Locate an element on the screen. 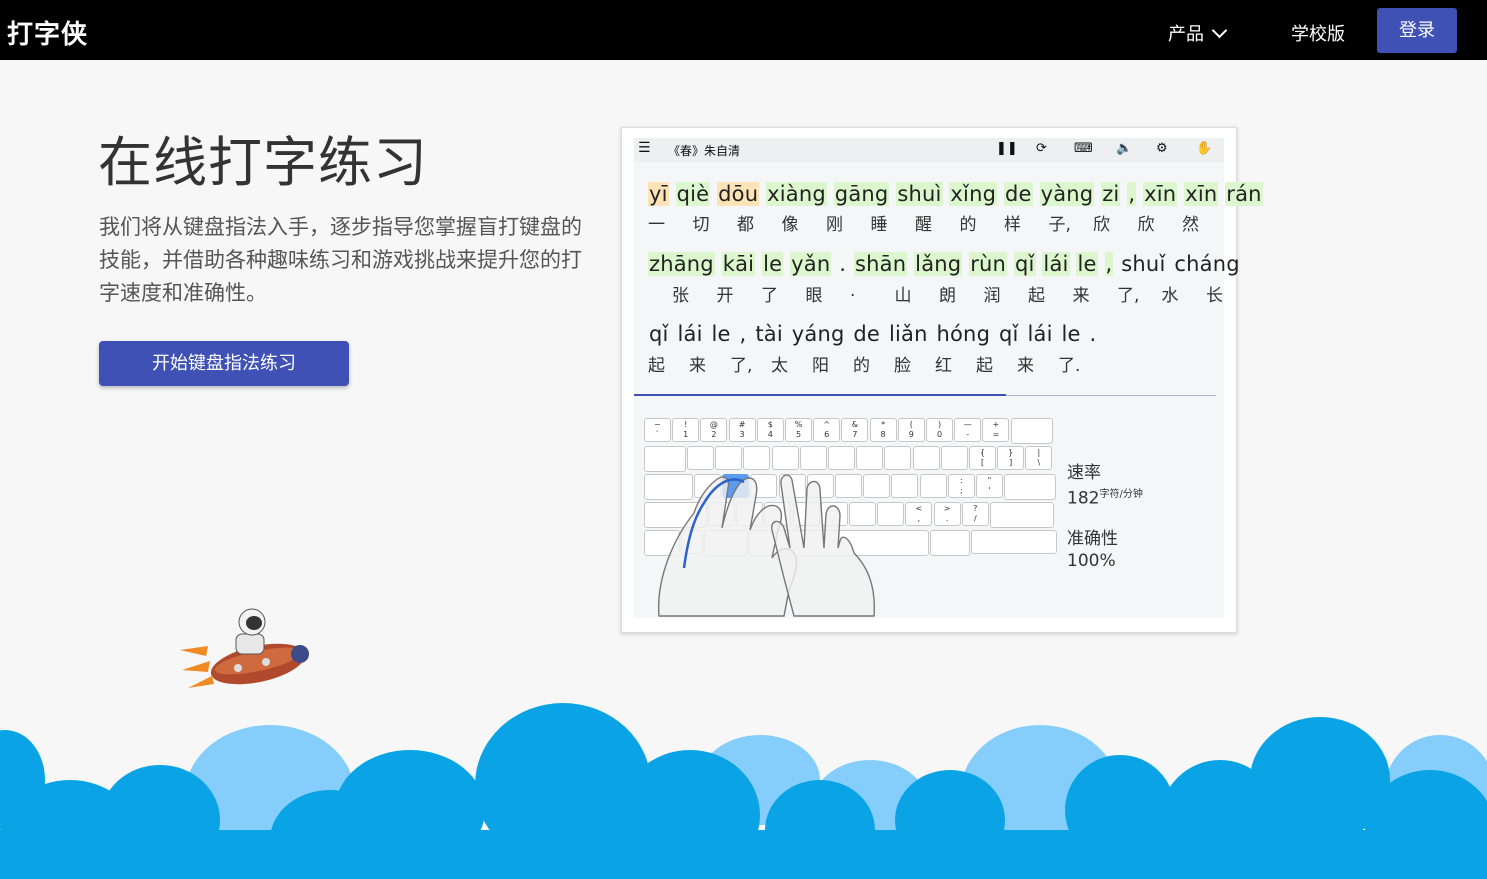 Image resolution: width=1487 pixels, height=879 pixels. settings-icon: ⚙ is located at coordinates (1162, 148).